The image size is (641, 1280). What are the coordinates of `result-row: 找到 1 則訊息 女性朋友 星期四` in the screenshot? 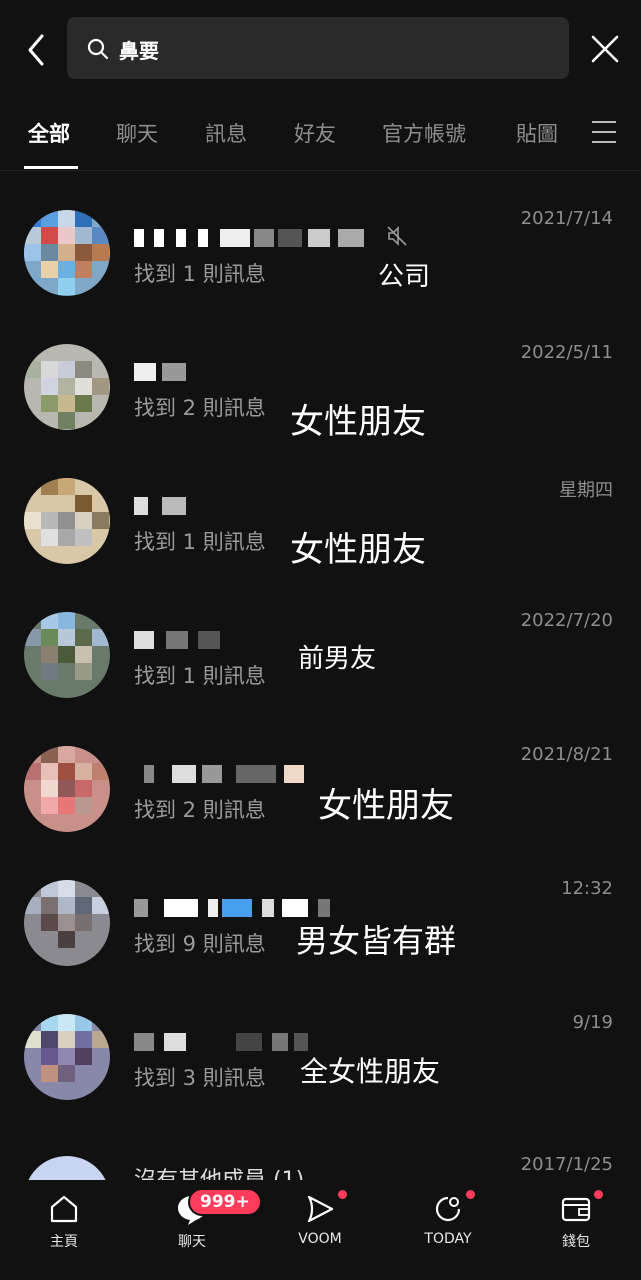 It's located at (320, 507).